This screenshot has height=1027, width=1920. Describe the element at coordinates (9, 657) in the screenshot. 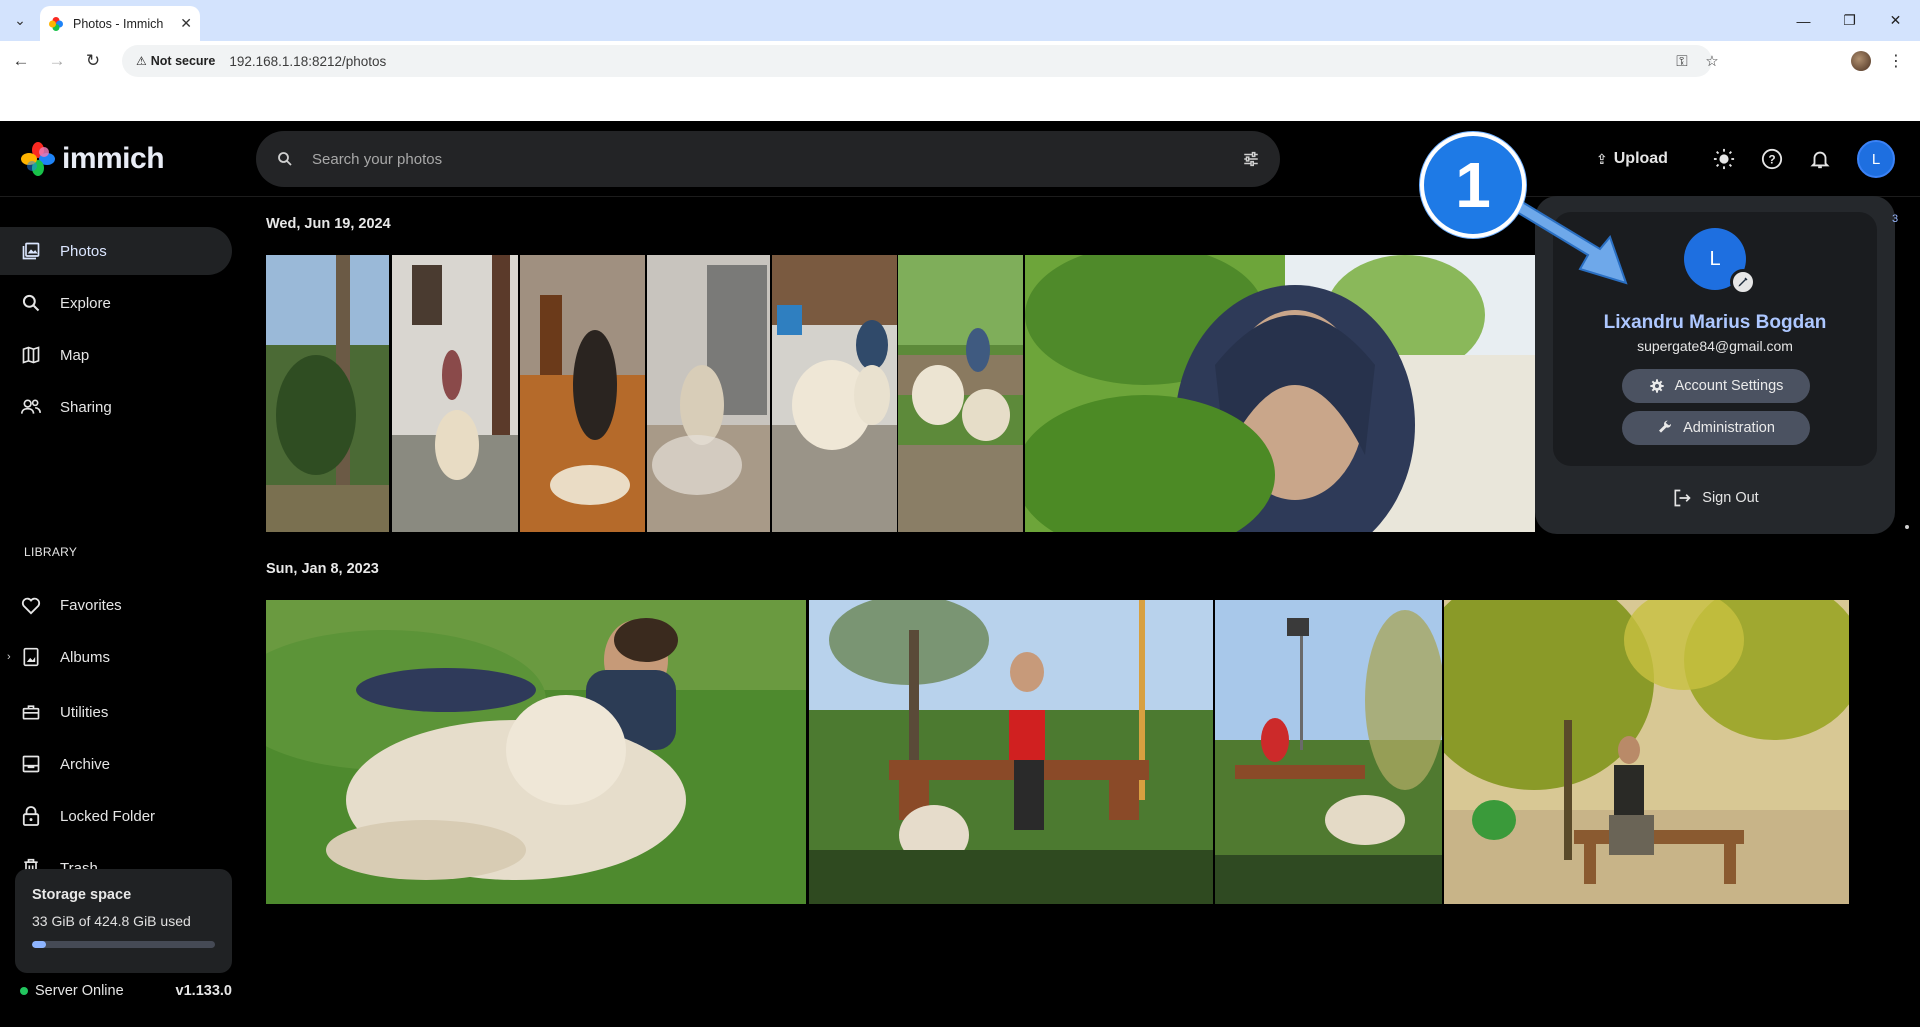

I see `expand-caret-icon: ›` at that location.